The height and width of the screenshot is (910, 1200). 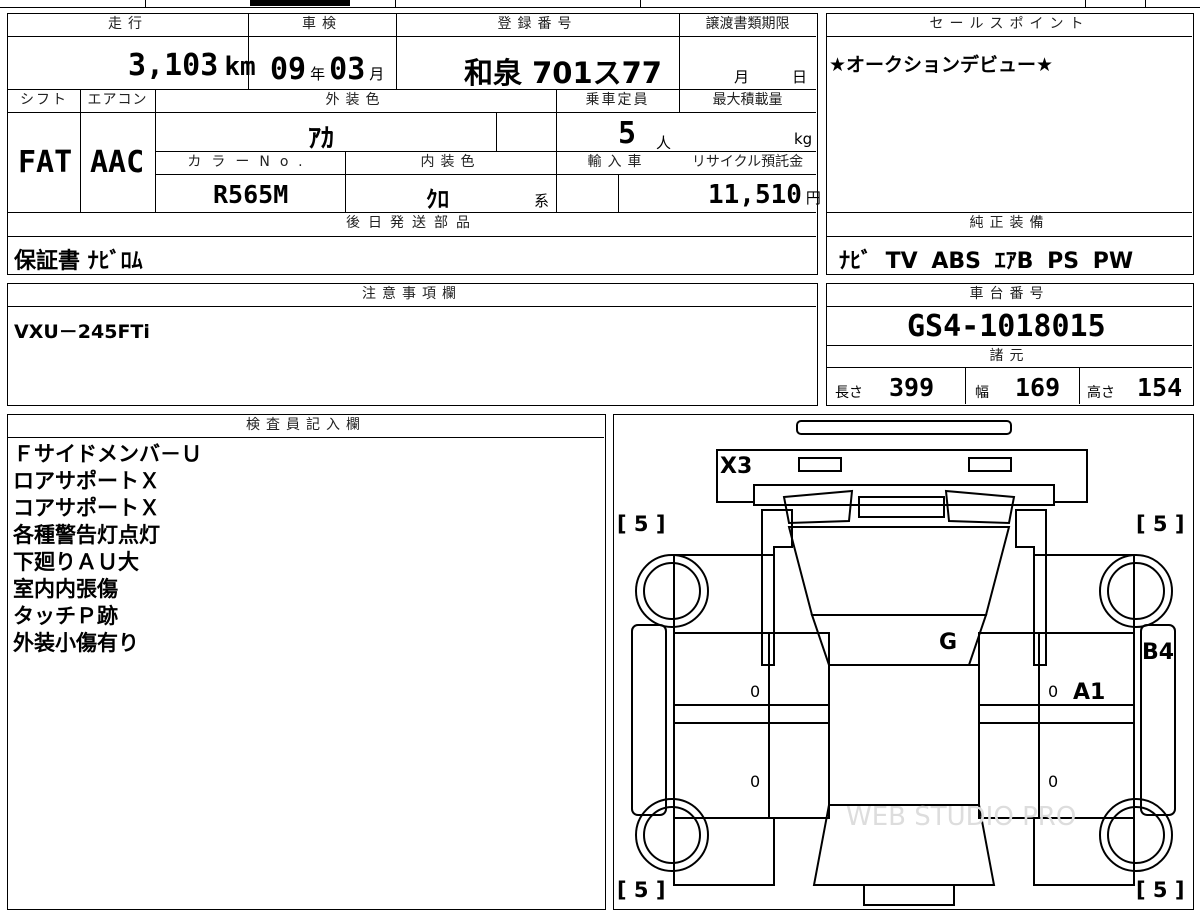 What do you see at coordinates (747, 162) in the screenshot?
I see `recycle-fee-header: リサイクル預託金` at bounding box center [747, 162].